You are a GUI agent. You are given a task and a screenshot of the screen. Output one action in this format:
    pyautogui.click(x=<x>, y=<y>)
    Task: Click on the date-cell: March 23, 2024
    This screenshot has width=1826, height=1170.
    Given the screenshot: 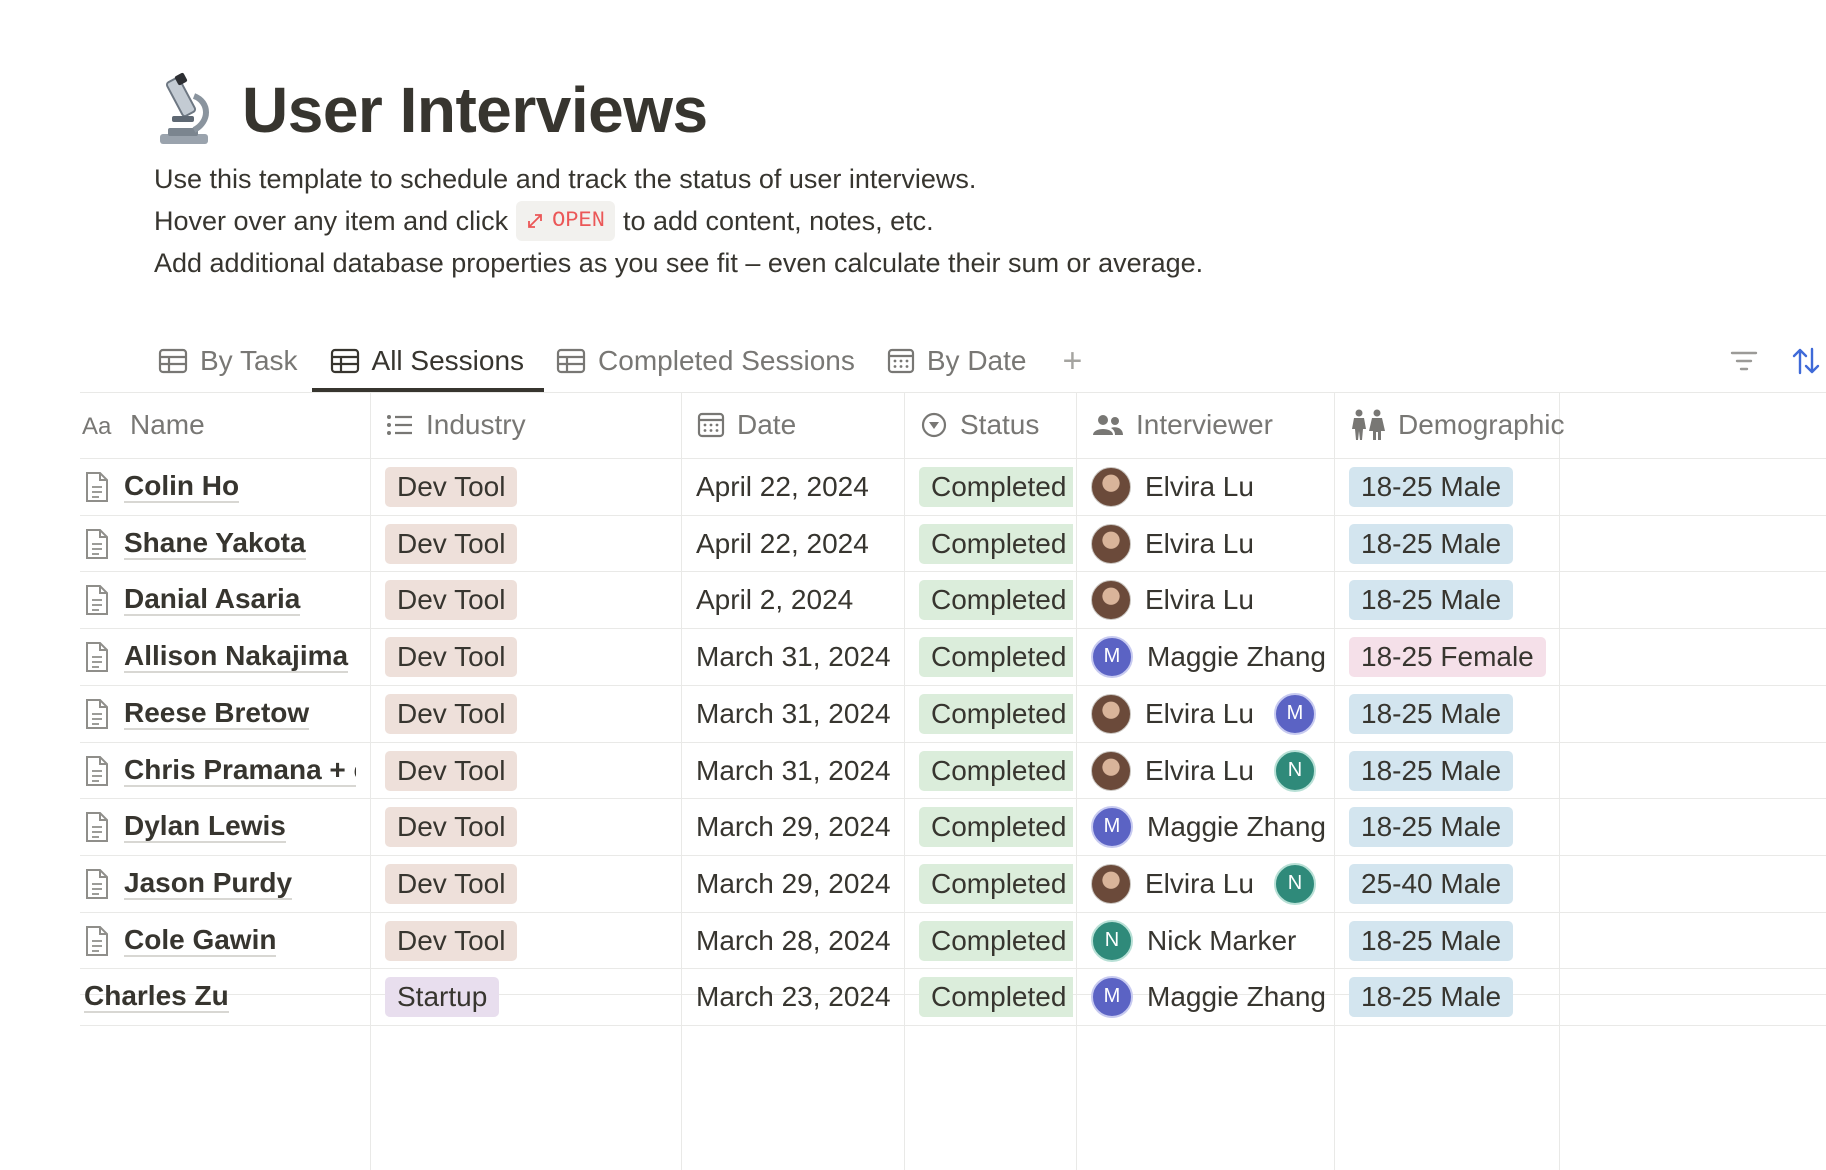 What is the action you would take?
    pyautogui.click(x=798, y=996)
    